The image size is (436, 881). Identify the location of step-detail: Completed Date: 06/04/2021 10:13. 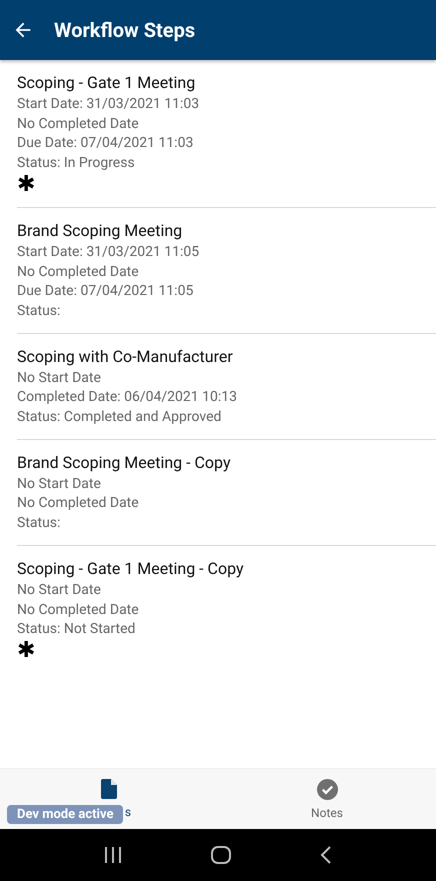
(127, 398).